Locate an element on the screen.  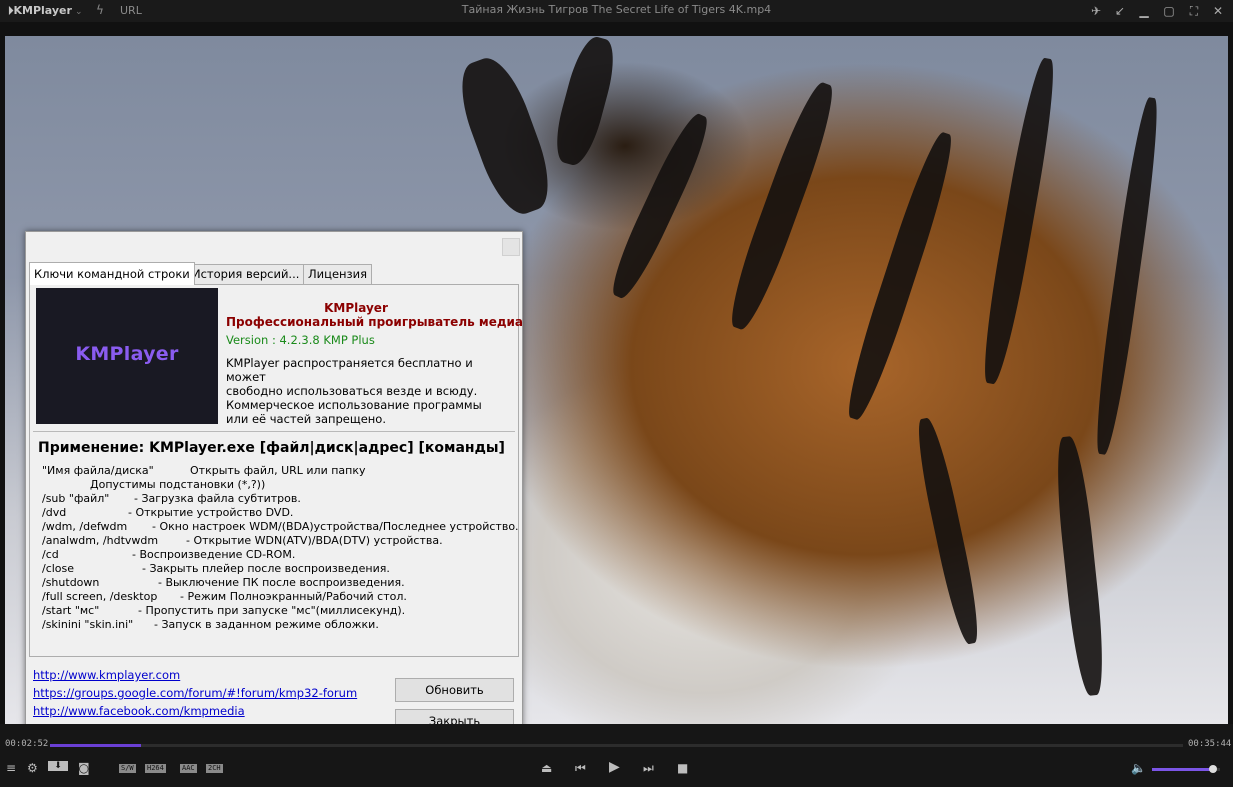
volume-knob is located at coordinates (1213, 769).